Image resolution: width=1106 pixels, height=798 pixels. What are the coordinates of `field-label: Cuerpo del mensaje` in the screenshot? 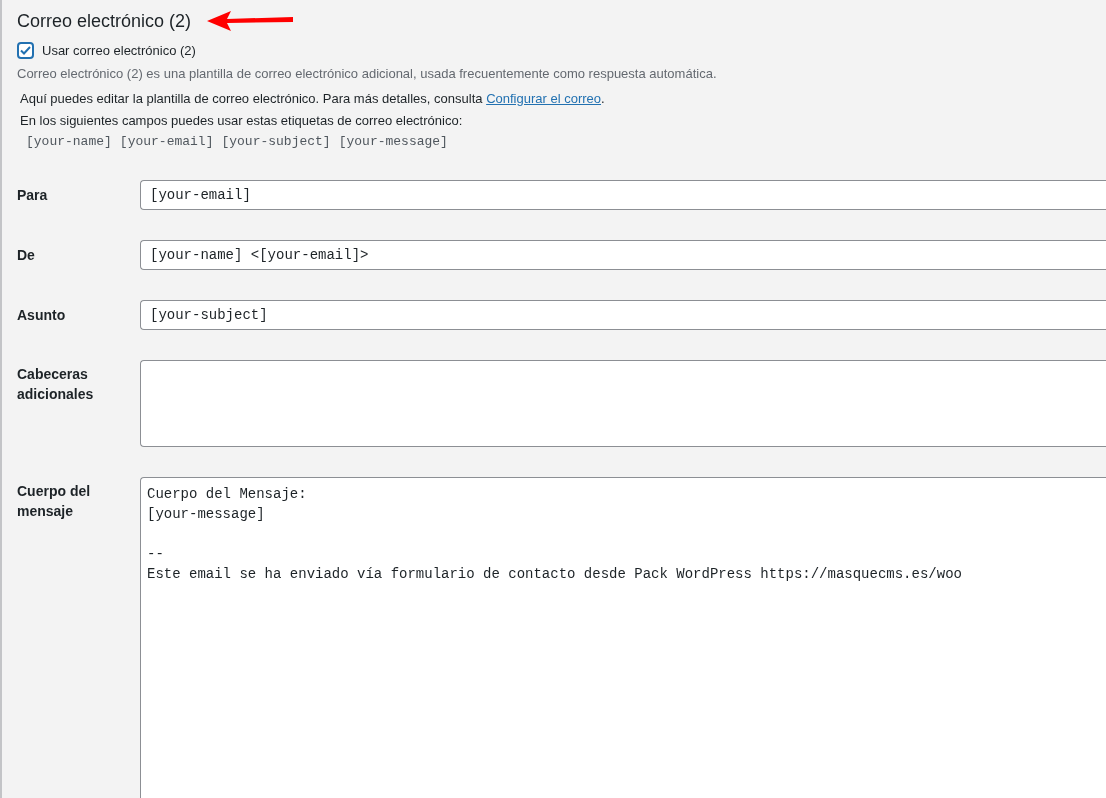 It's located at (54, 501).